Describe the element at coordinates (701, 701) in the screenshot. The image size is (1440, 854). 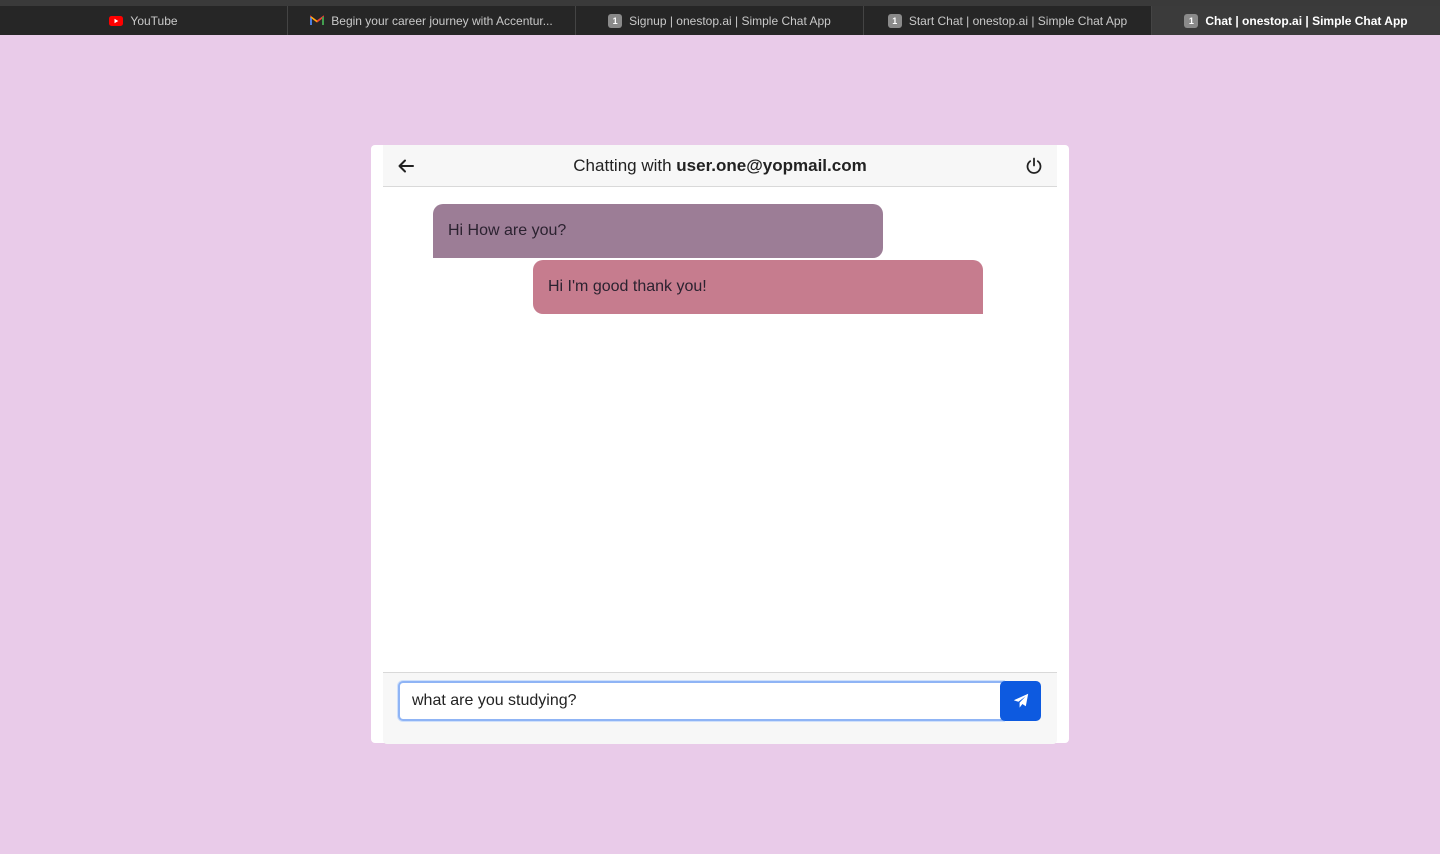
I see `message-input` at that location.